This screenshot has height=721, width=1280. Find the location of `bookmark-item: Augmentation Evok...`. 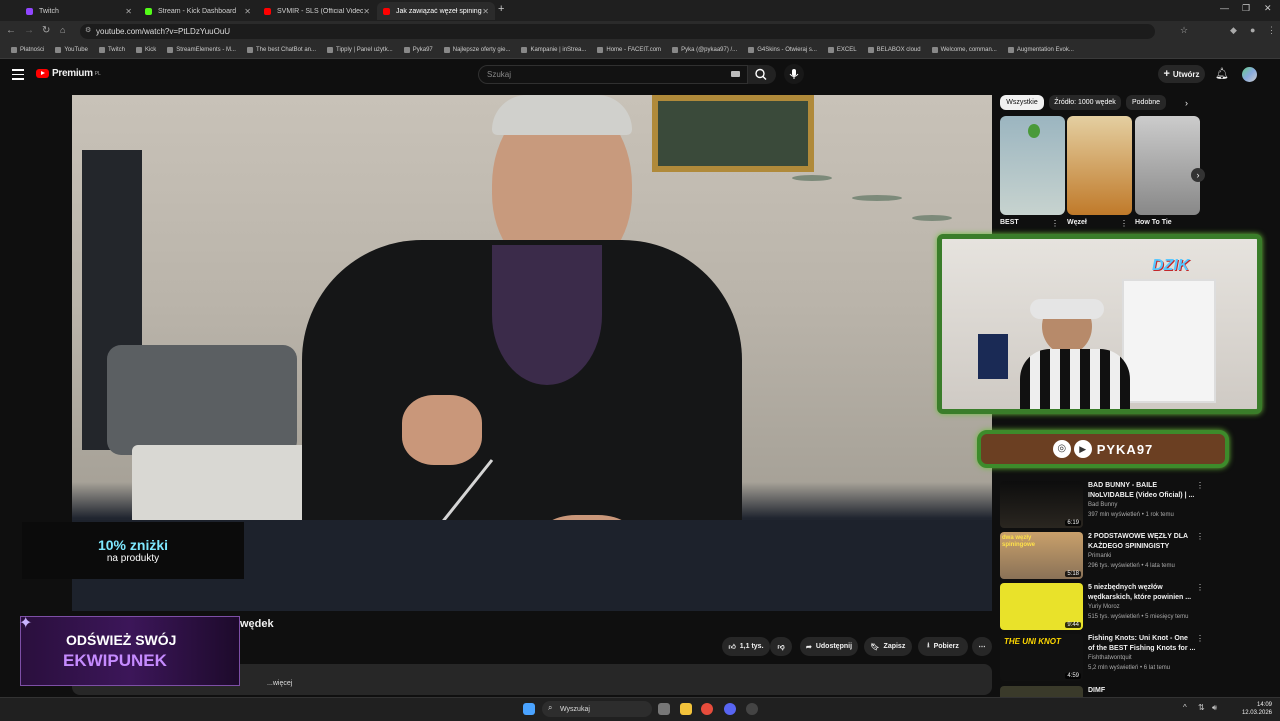

bookmark-item: Augmentation Evok... is located at coordinates (1040, 50).